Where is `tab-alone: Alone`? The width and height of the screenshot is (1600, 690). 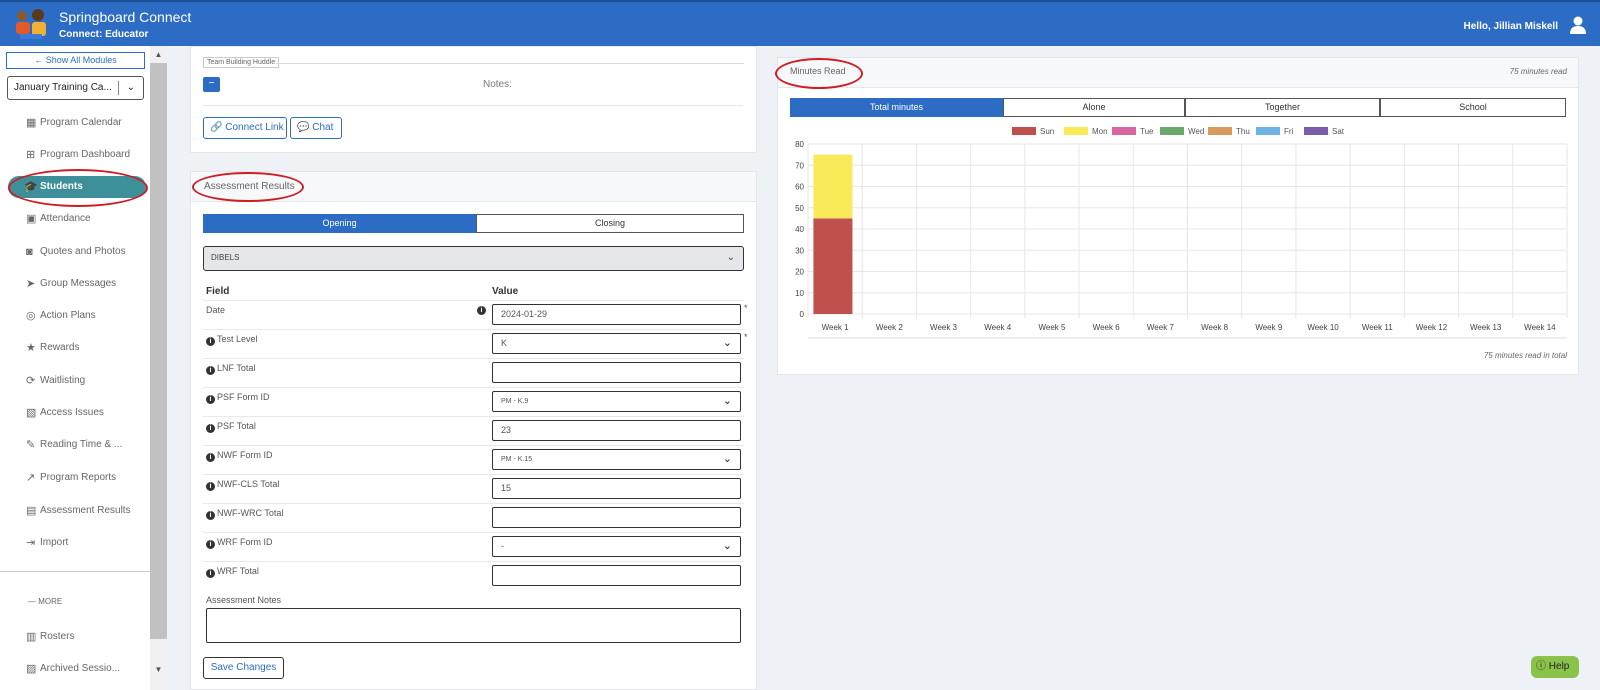
tab-alone: Alone is located at coordinates (1094, 107).